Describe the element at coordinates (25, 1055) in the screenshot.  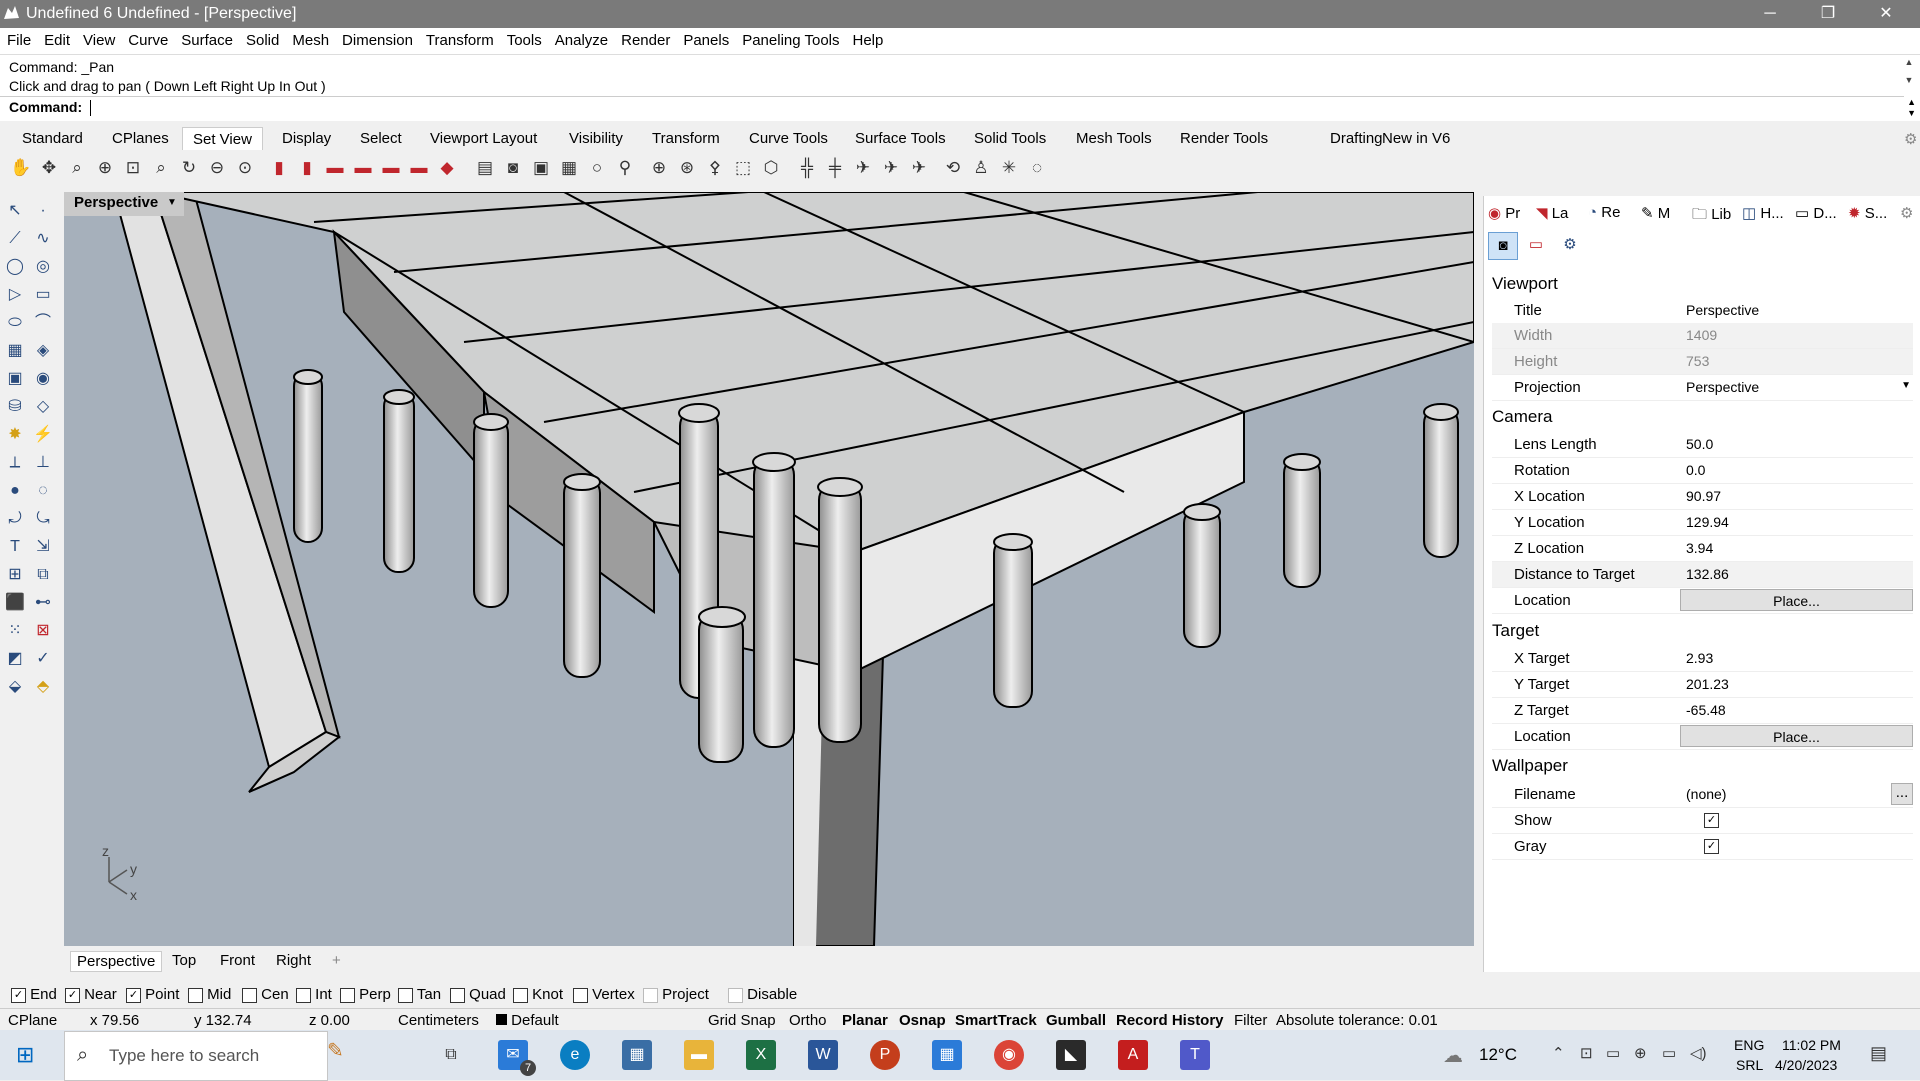
I see `windows-start-icon: ⊞` at that location.